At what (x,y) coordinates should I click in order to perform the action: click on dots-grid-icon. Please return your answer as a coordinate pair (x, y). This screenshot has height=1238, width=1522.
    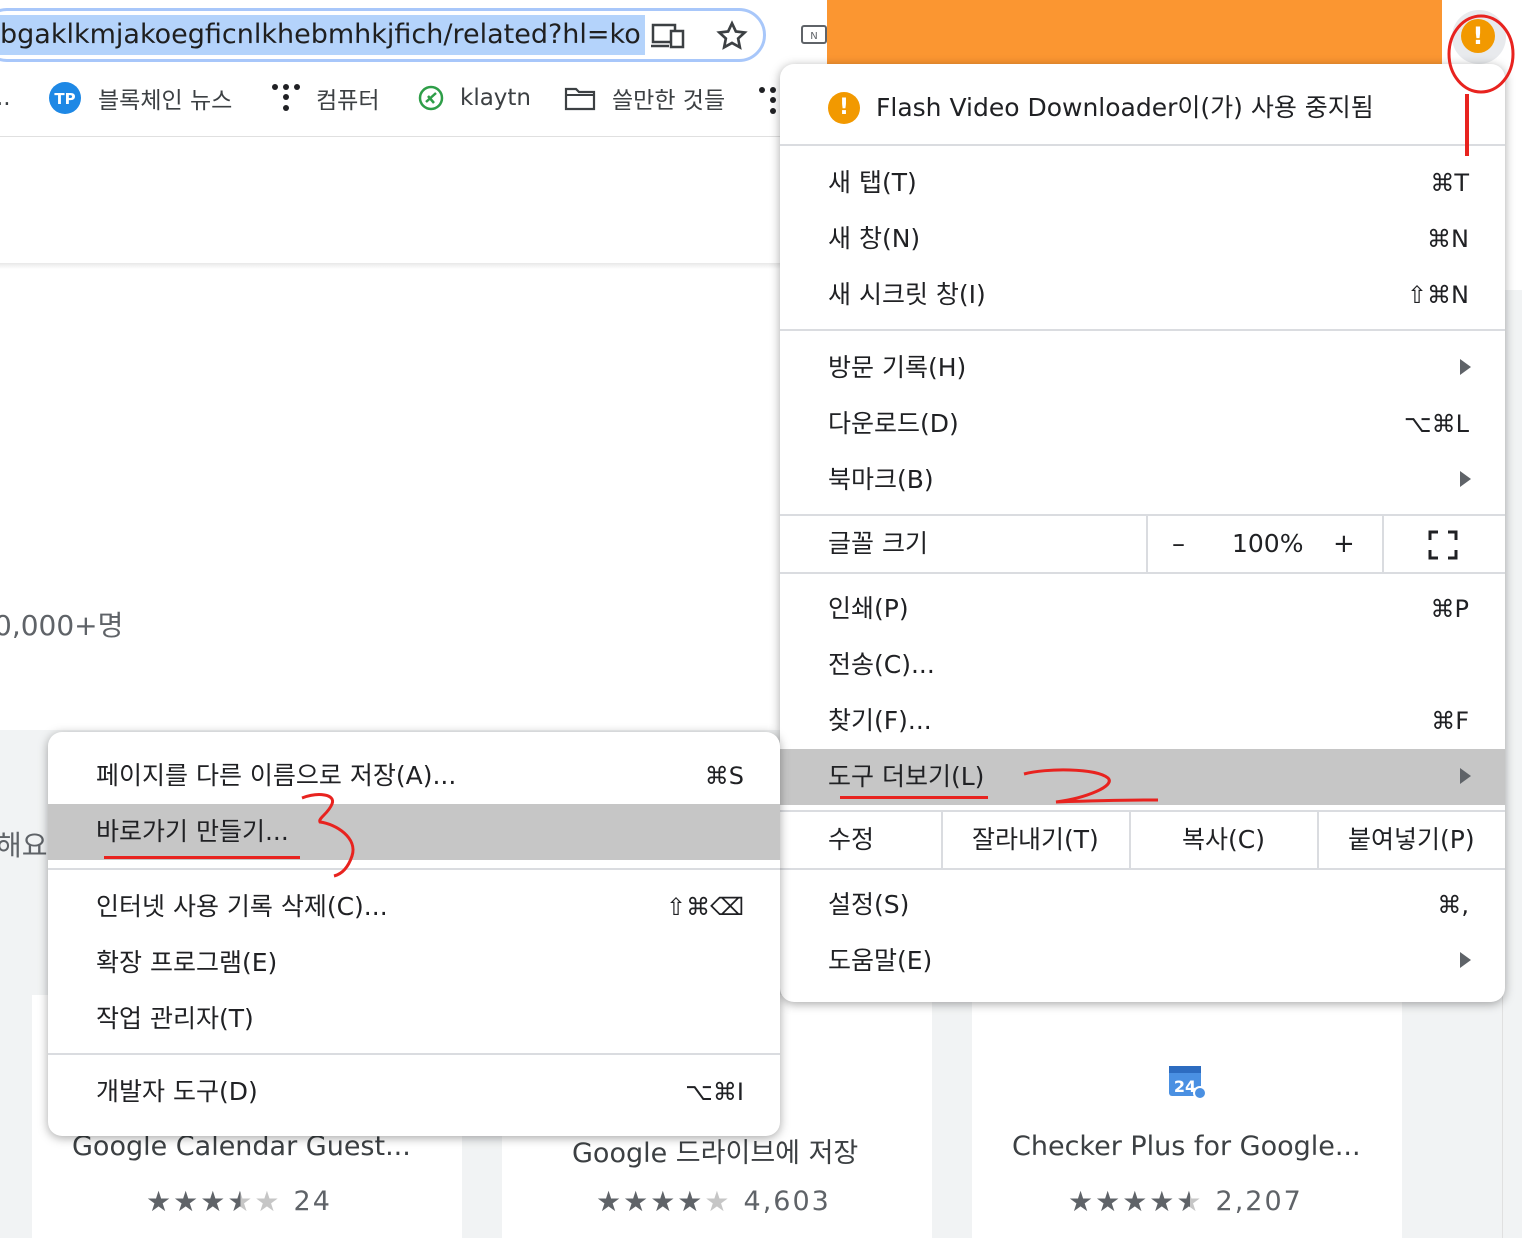
    Looking at the image, I should click on (286, 98).